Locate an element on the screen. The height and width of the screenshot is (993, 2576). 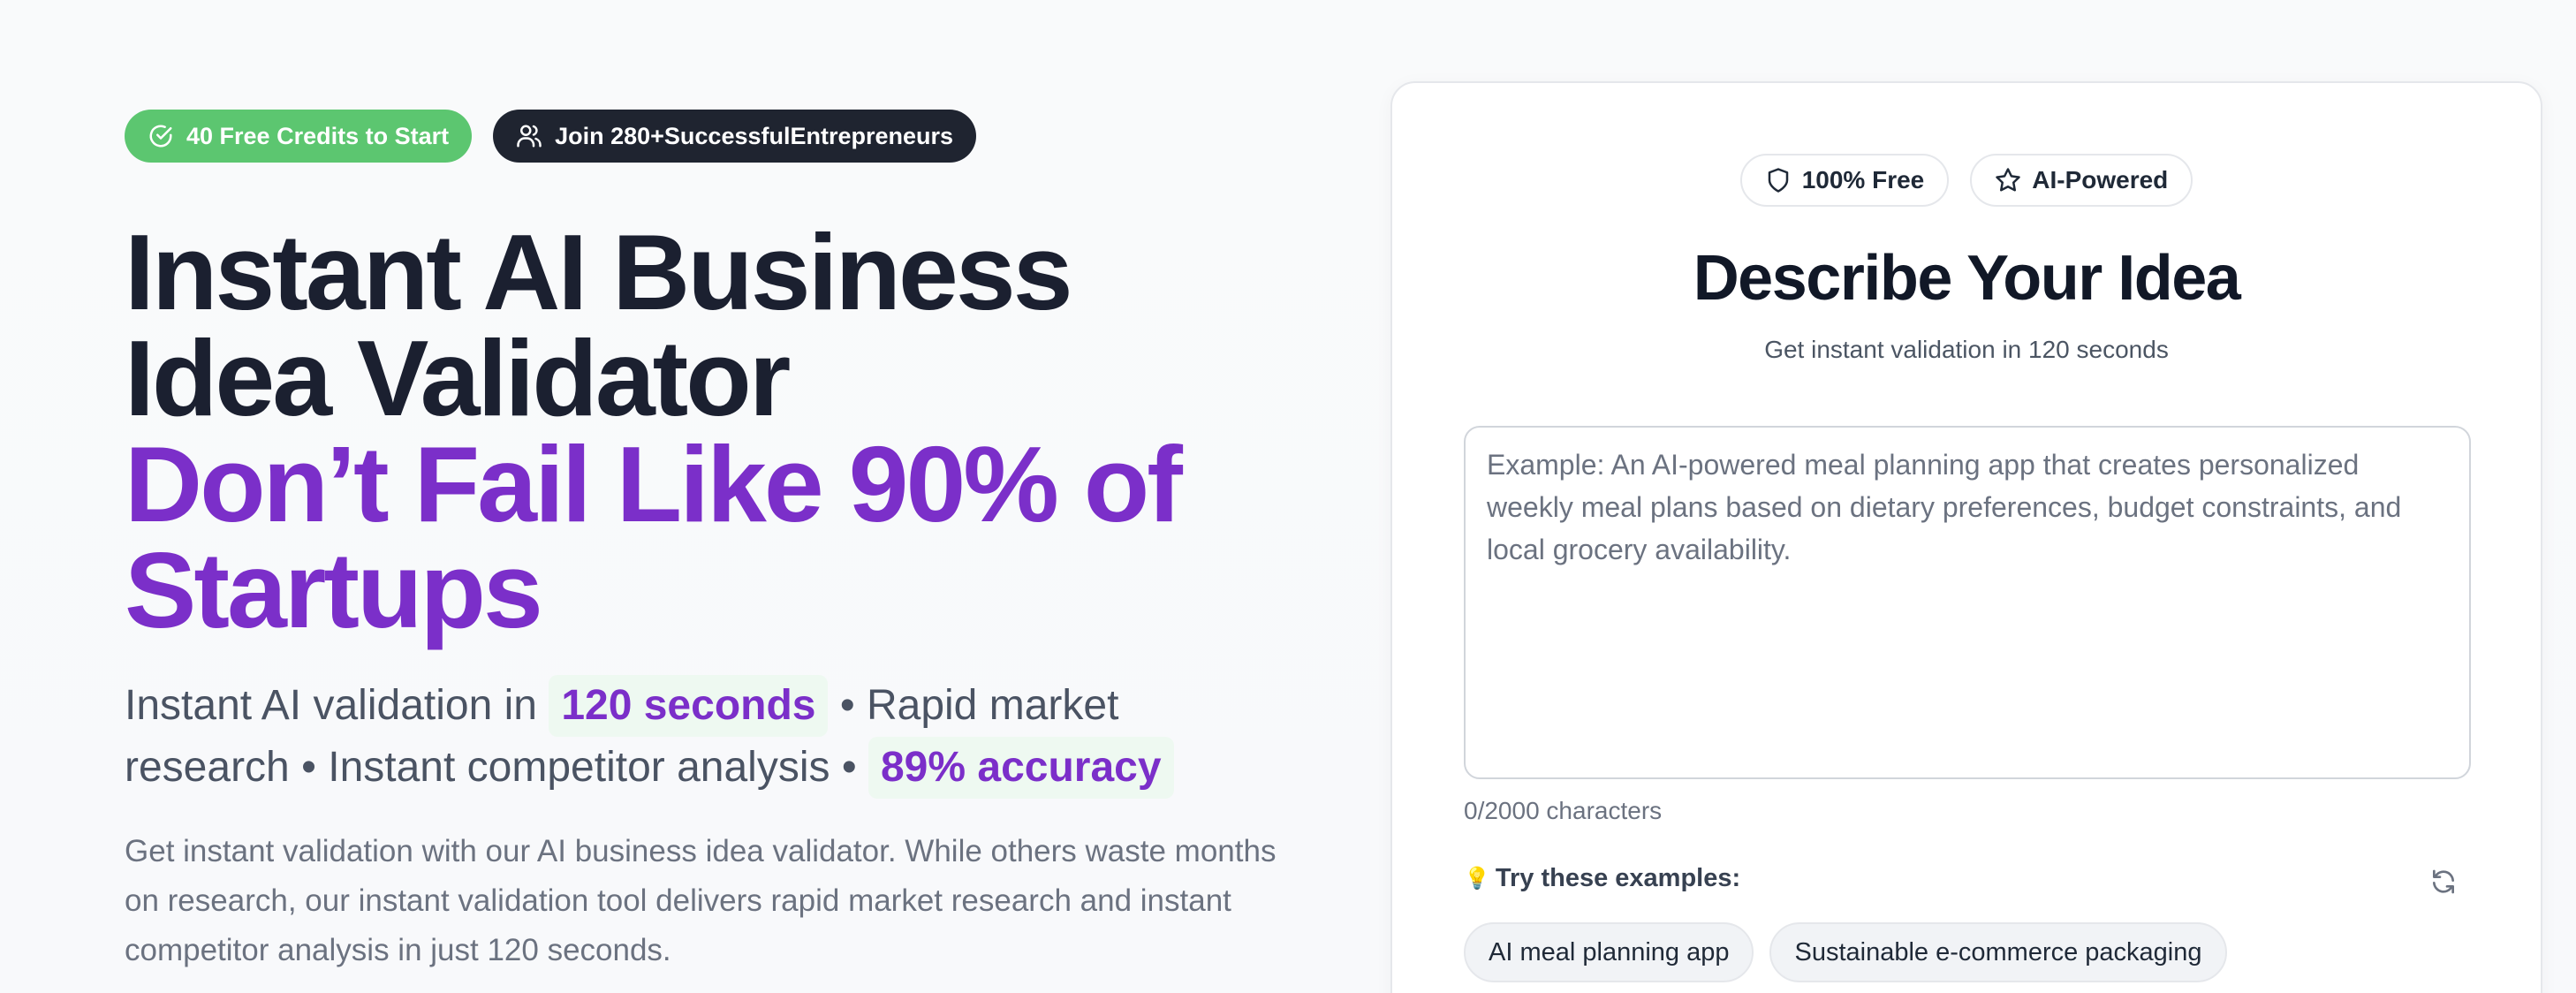
ai-powered-pill-label: AI-Powered is located at coordinates (2101, 179).